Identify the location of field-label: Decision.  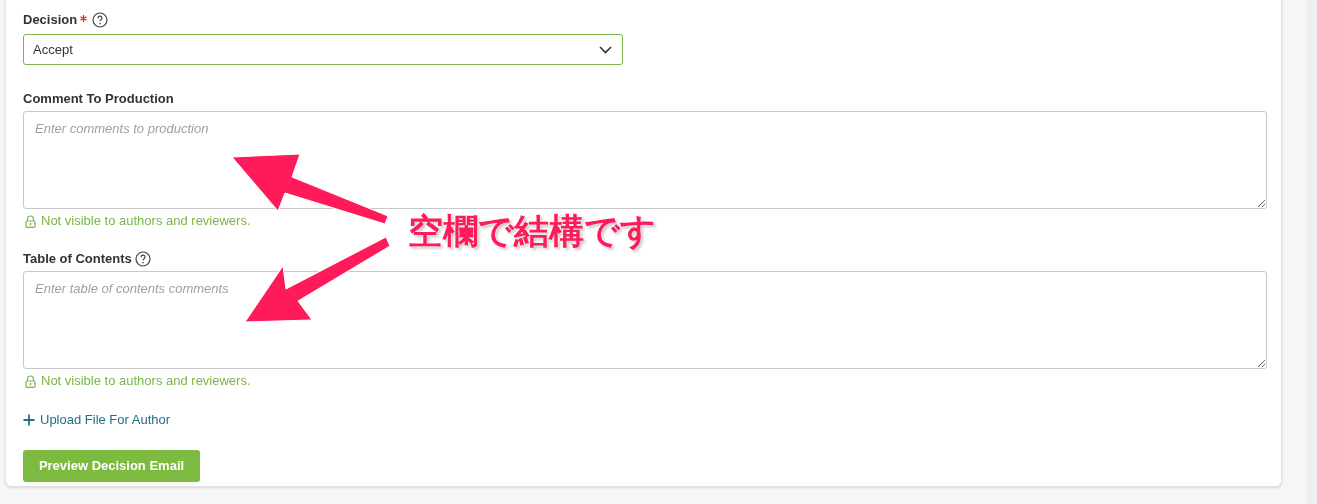
(50, 20).